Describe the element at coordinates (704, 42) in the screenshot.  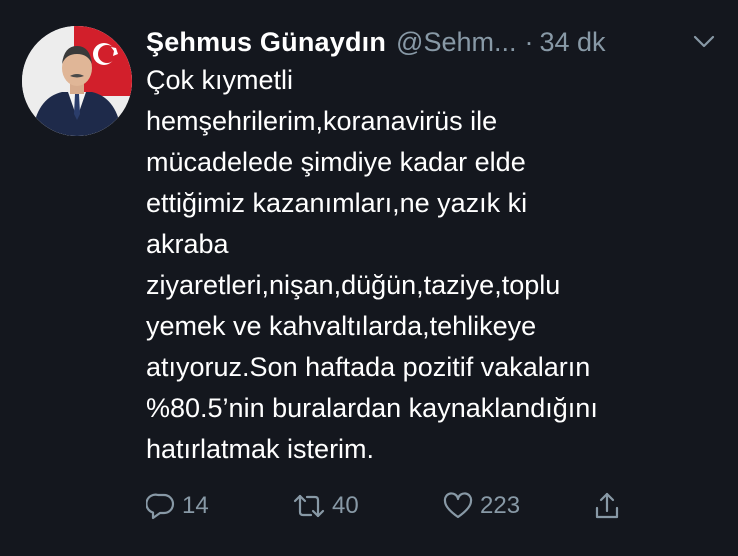
I see `chevron-down-icon` at that location.